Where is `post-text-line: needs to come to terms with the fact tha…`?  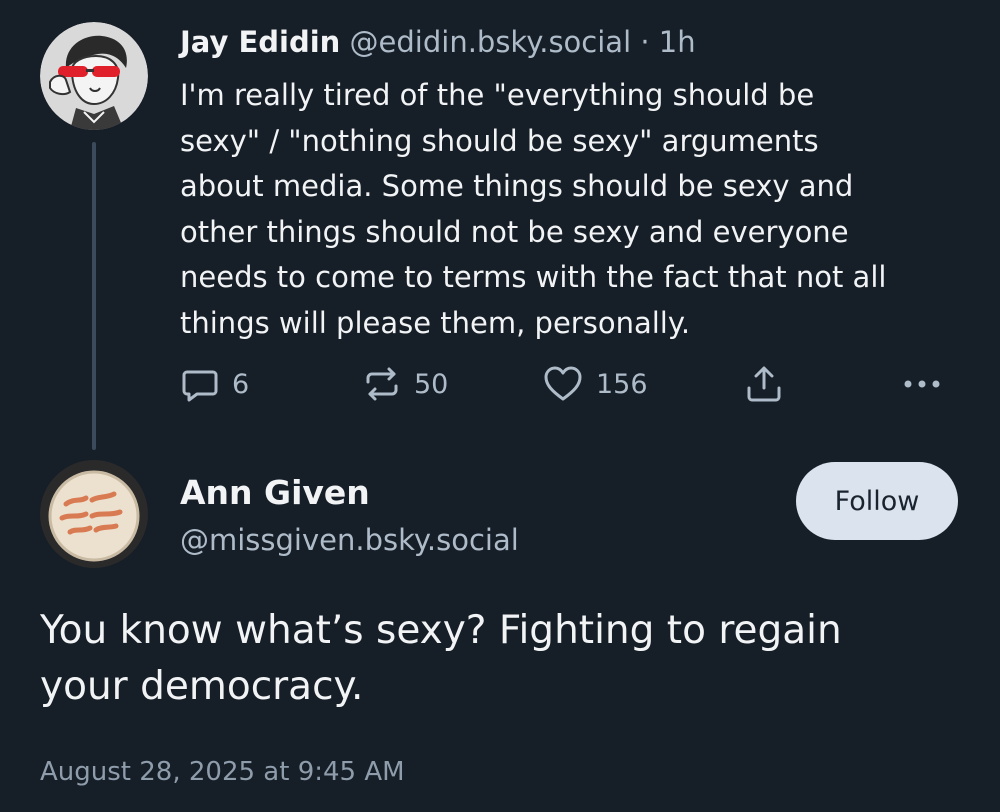
post-text-line: needs to come to terms with the fact tha… is located at coordinates (533, 277).